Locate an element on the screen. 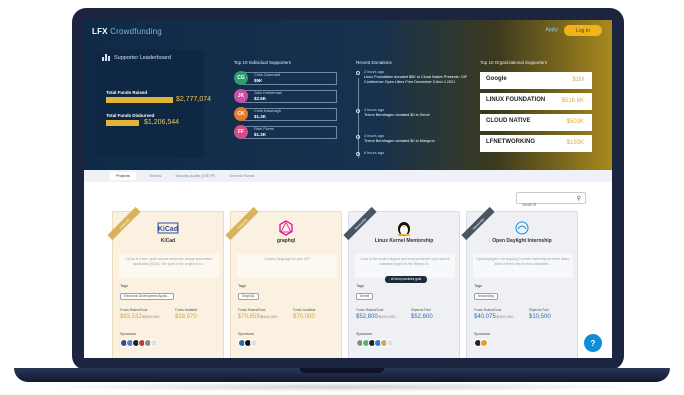 This screenshot has width=684, height=395. svg-text: KiCad is located at coordinates (168, 229).